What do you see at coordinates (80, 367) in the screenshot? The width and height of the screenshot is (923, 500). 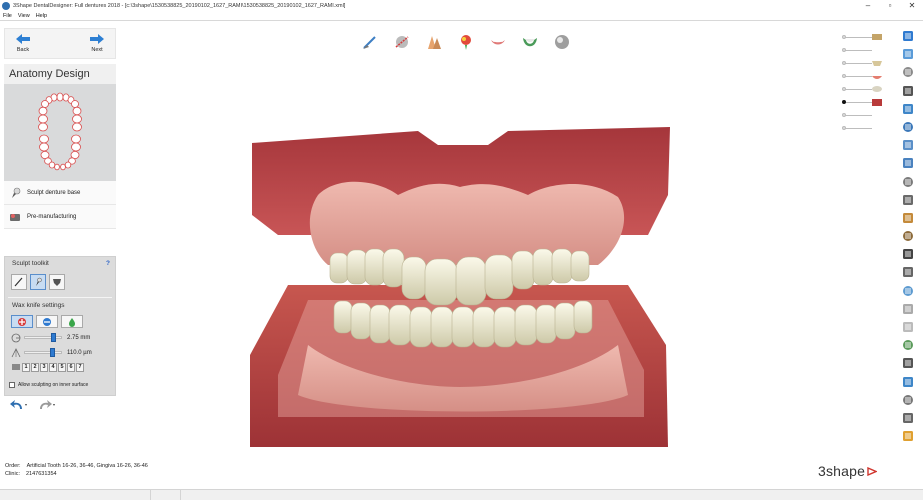 I see `preset-7-button: 7` at bounding box center [80, 367].